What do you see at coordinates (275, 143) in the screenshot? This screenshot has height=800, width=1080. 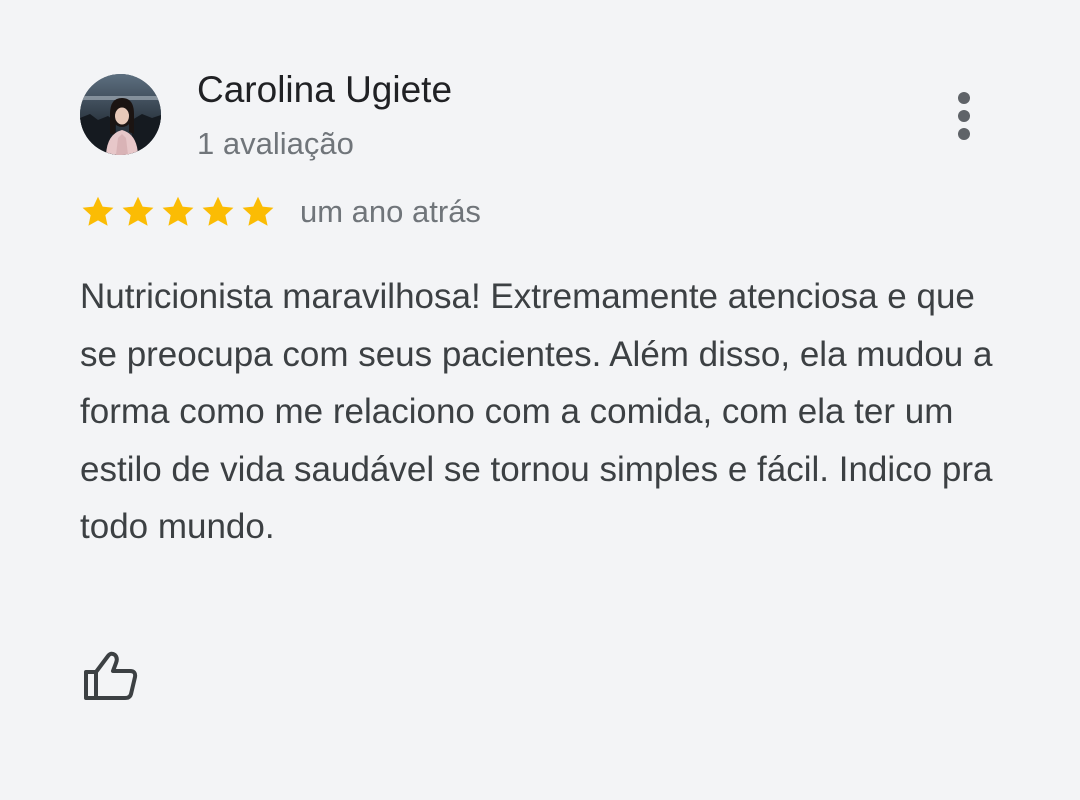 I see `author-review-count: 1 avaliação` at bounding box center [275, 143].